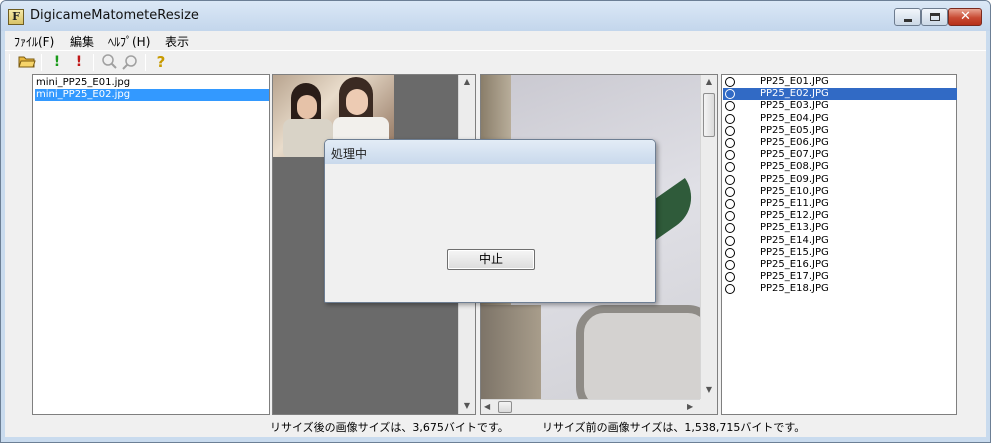 The image size is (991, 443). What do you see at coordinates (690, 406) in the screenshot?
I see `scroll-right-arrow-icon: ▶` at bounding box center [690, 406].